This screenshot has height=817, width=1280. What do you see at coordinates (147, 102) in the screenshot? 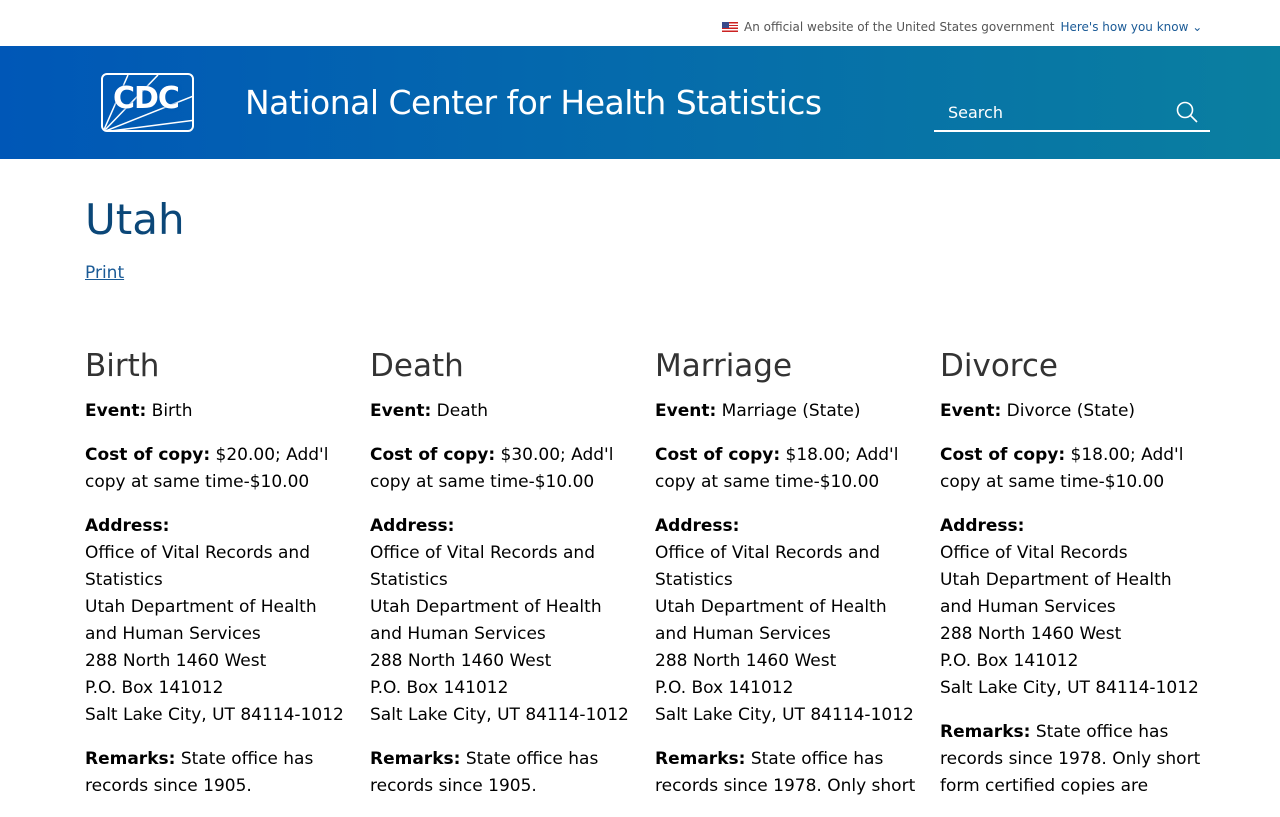
I see `cdc-logo: CDC` at bounding box center [147, 102].